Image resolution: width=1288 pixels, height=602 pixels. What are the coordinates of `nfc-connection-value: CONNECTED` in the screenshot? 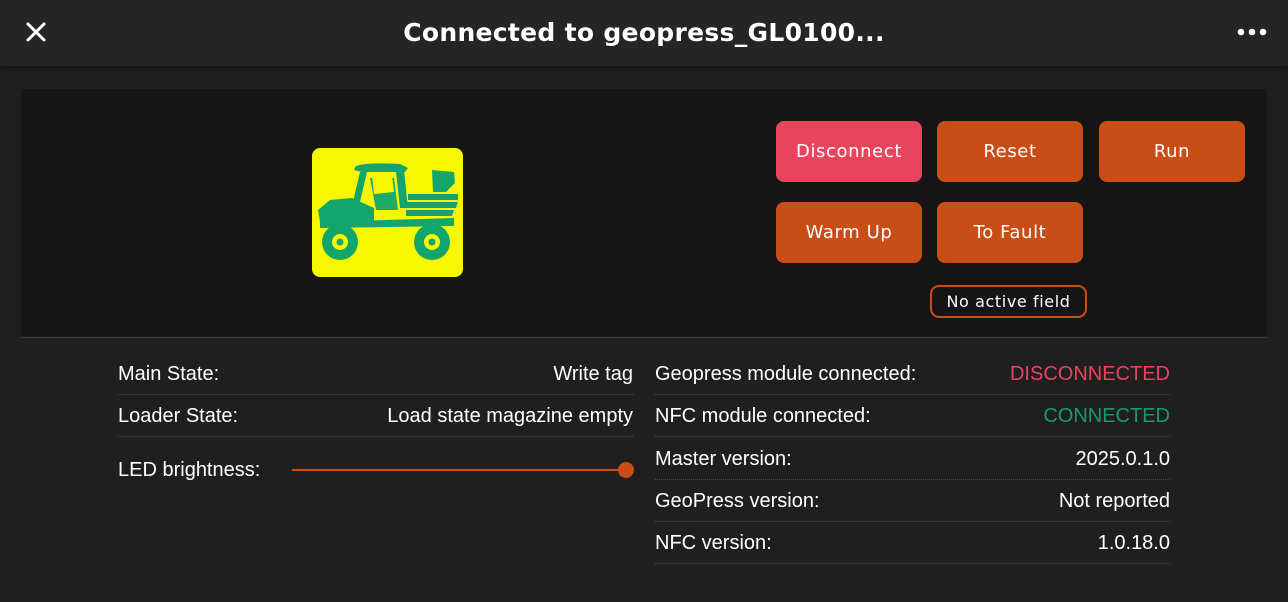 It's located at (1106, 416).